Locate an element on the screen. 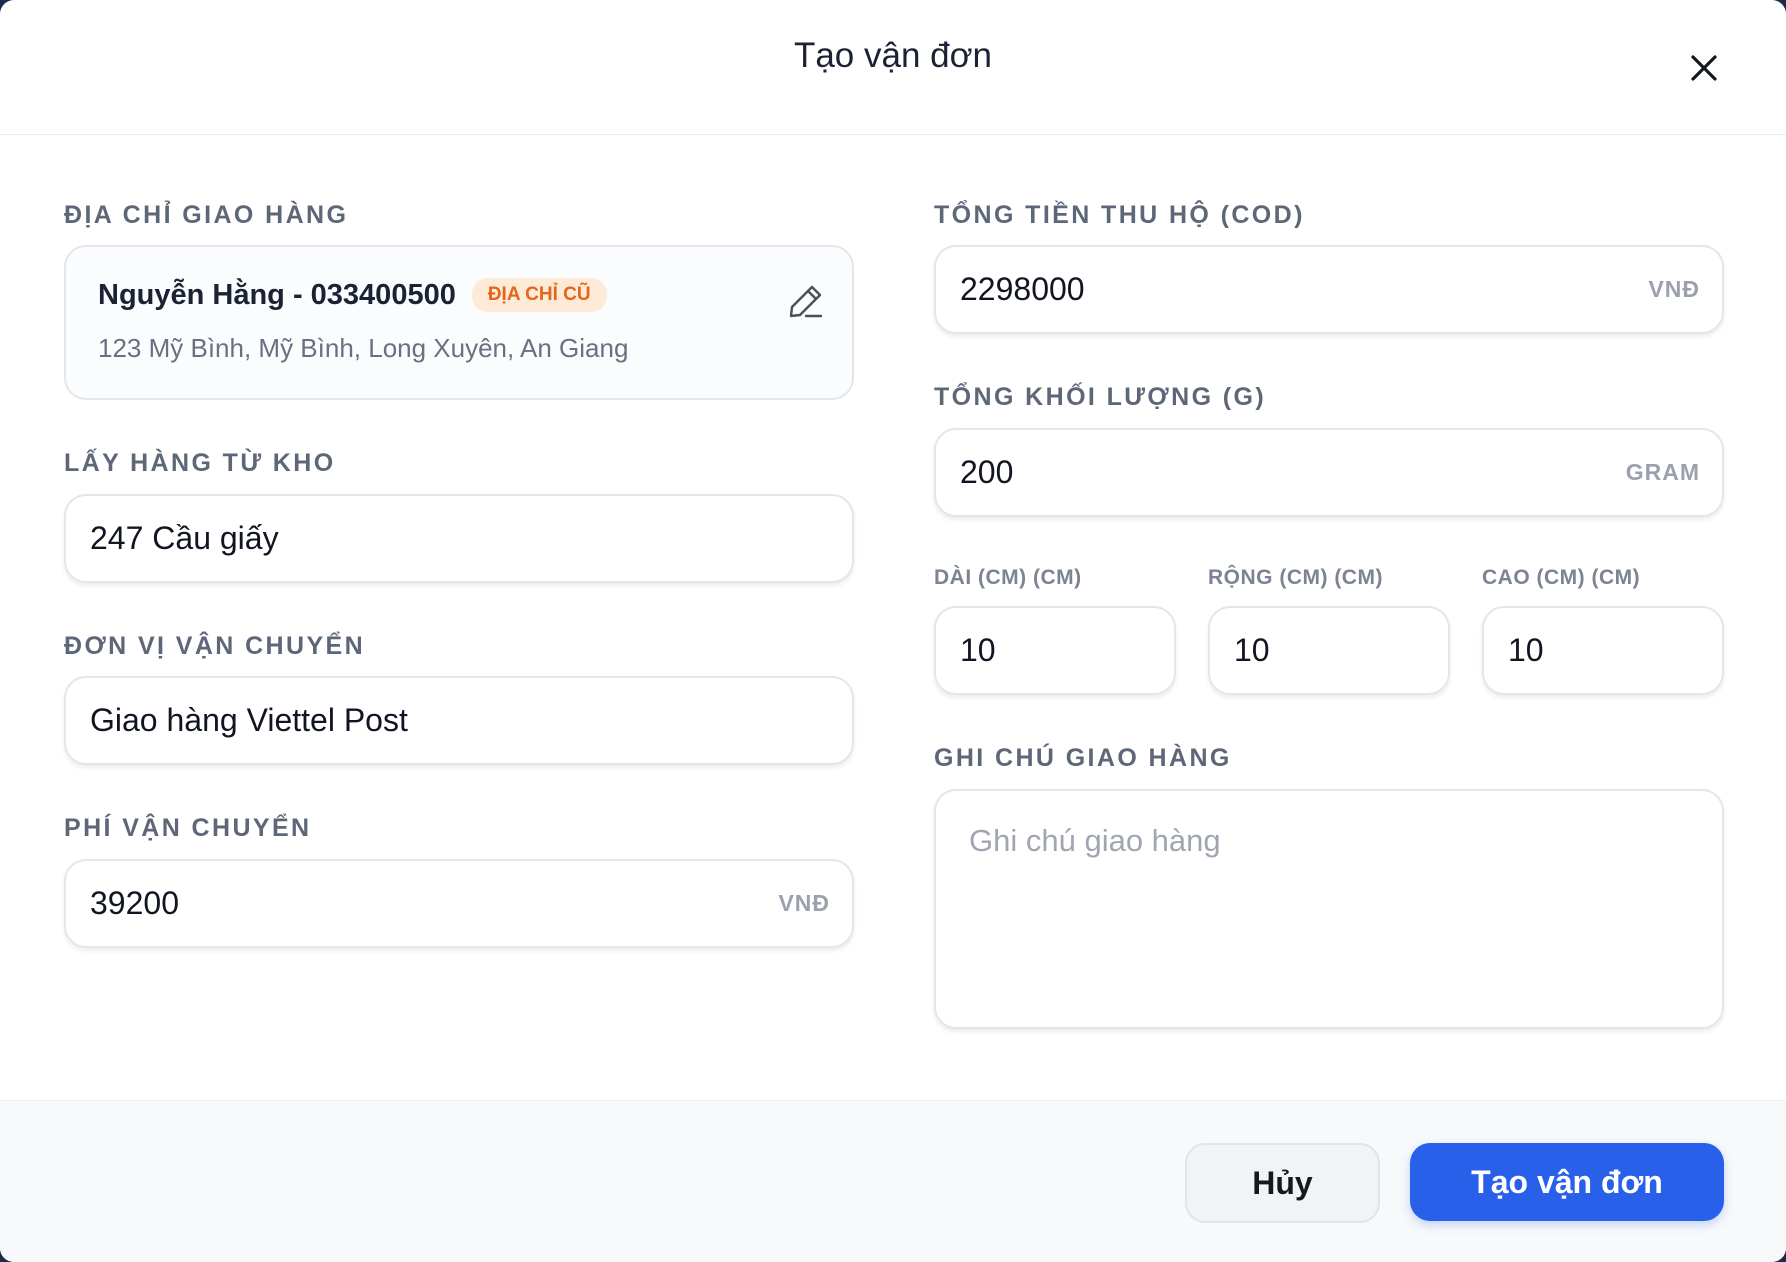 The width and height of the screenshot is (1786, 1262). cod-unit: VNĐ is located at coordinates (1674, 289).